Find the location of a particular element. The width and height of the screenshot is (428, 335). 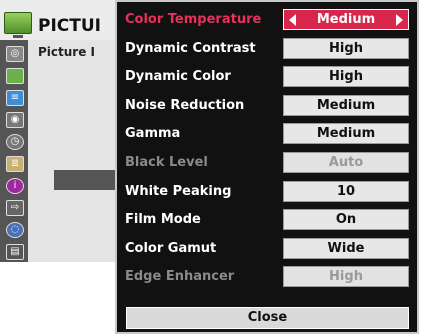

setting-value-text: 10 is located at coordinates (346, 191).